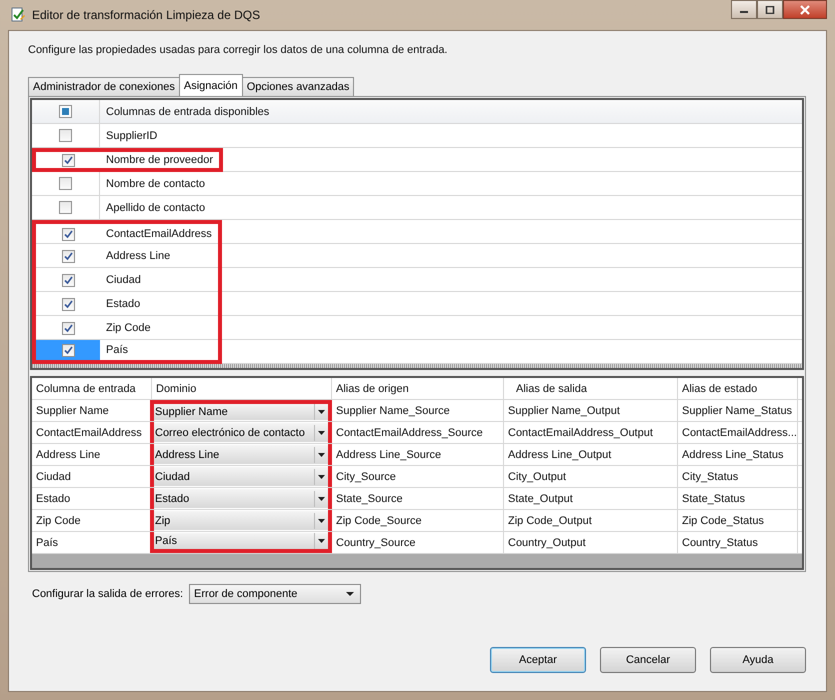  I want to click on table-cell: State_Source, so click(418, 498).